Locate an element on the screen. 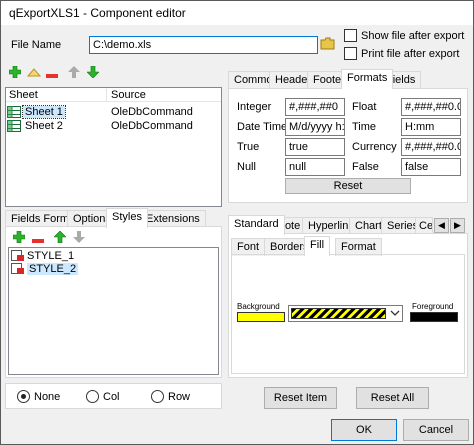 The height and width of the screenshot is (445, 474). window-title: qExportXLS1 - Component editor is located at coordinates (97, 13).